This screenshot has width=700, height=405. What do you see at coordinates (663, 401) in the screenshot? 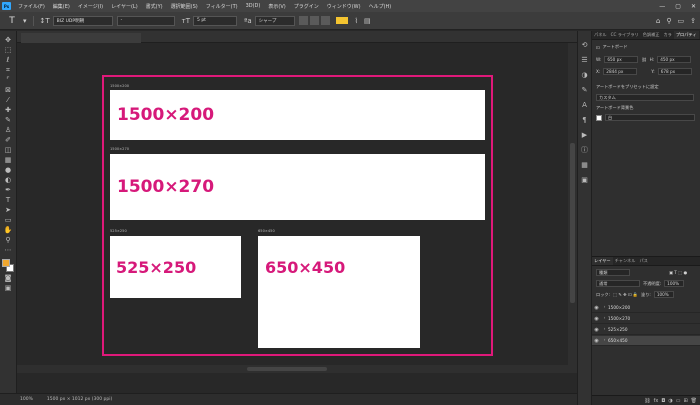
I see `add-mask-icon: ◘` at bounding box center [663, 401].